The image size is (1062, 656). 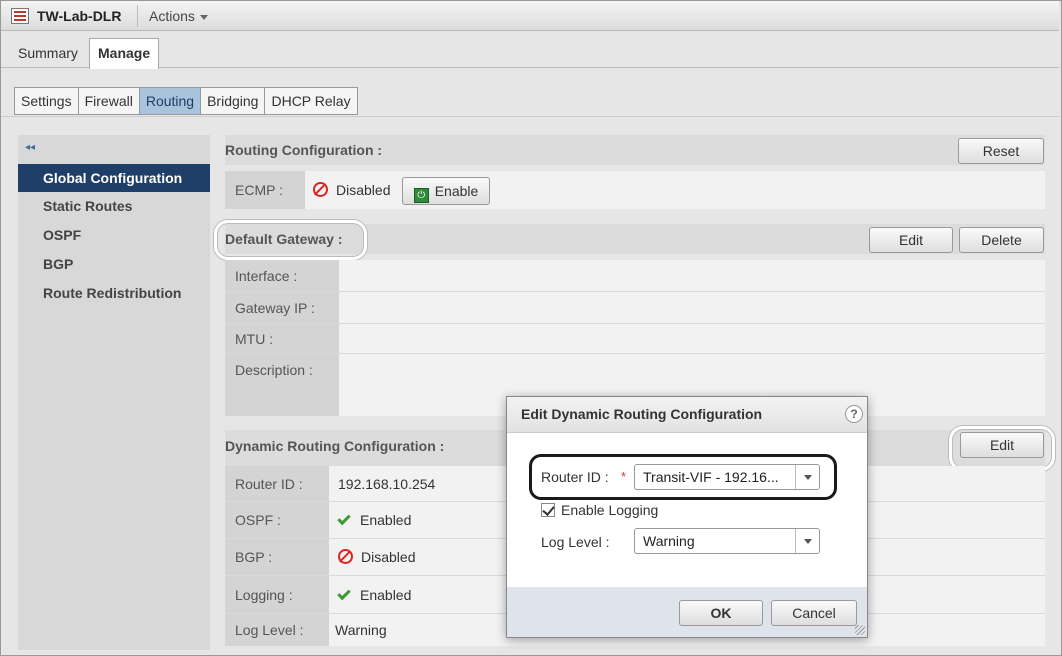 What do you see at coordinates (635, 276) in the screenshot?
I see `gateway-row-interface: Interface :` at bounding box center [635, 276].